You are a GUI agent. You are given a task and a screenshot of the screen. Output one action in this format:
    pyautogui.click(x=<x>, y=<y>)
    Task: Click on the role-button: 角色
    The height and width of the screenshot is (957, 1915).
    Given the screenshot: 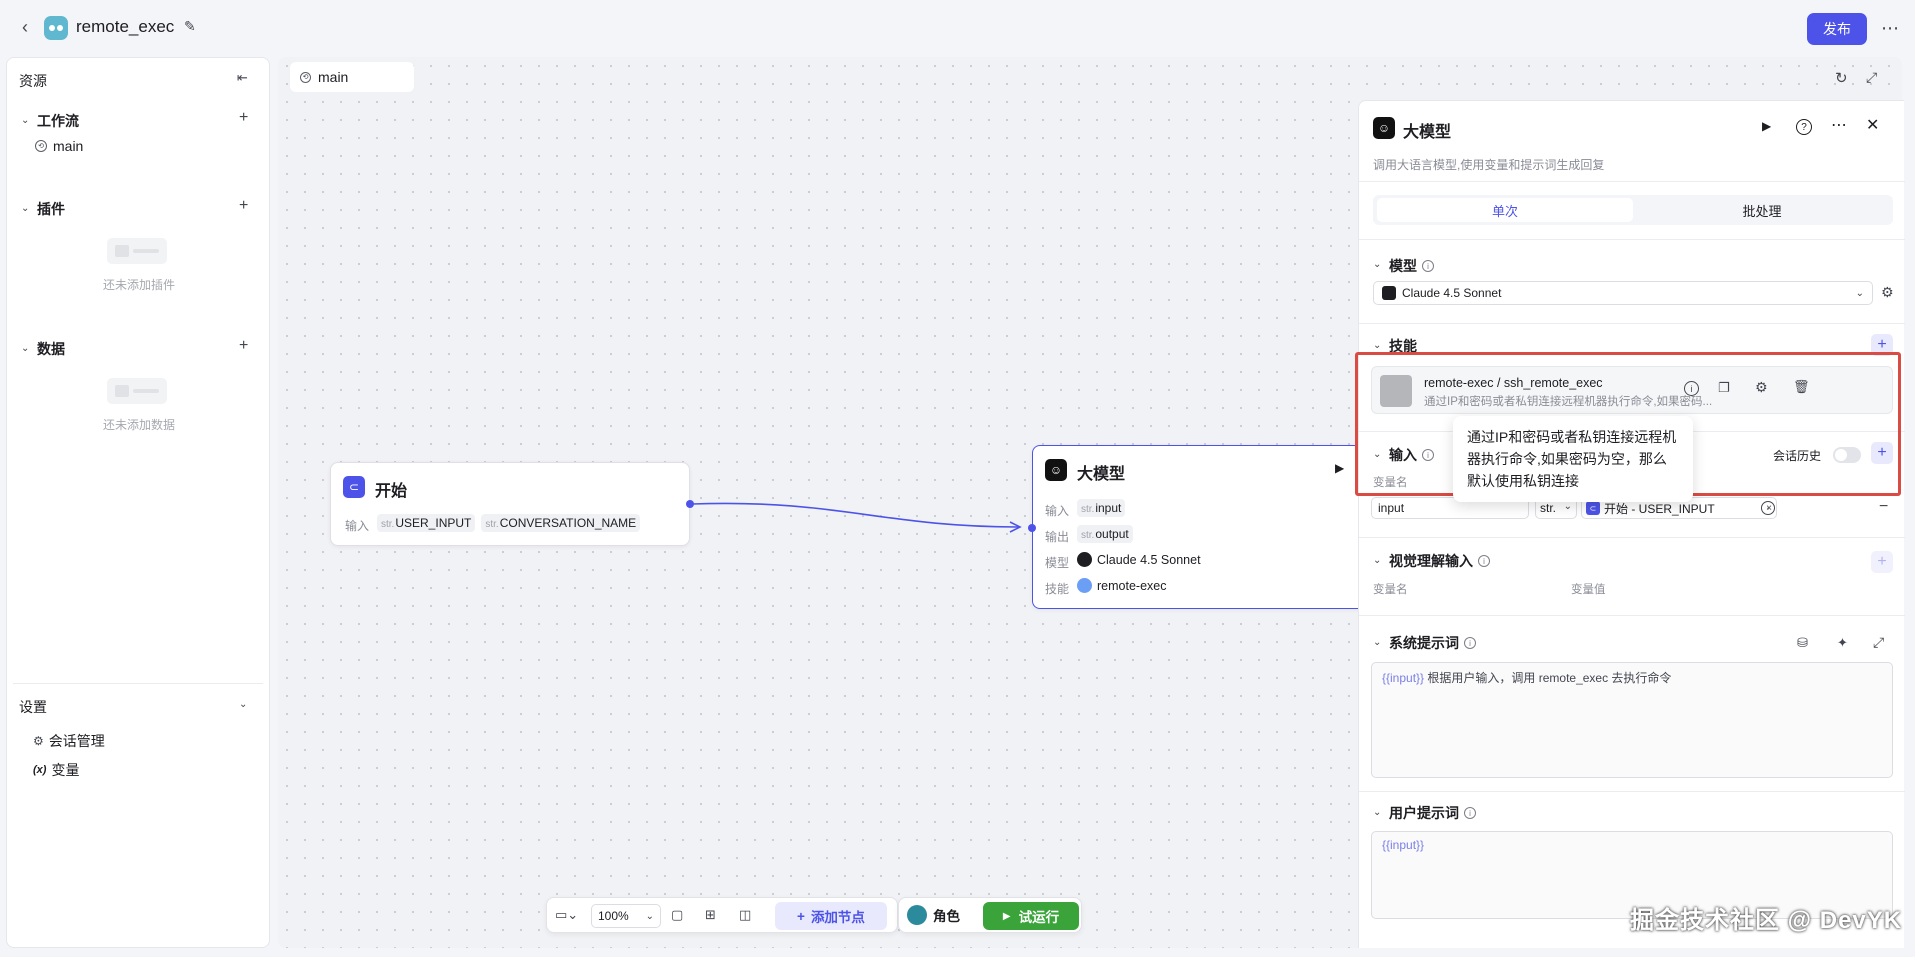 What is the action you would take?
    pyautogui.click(x=933, y=915)
    